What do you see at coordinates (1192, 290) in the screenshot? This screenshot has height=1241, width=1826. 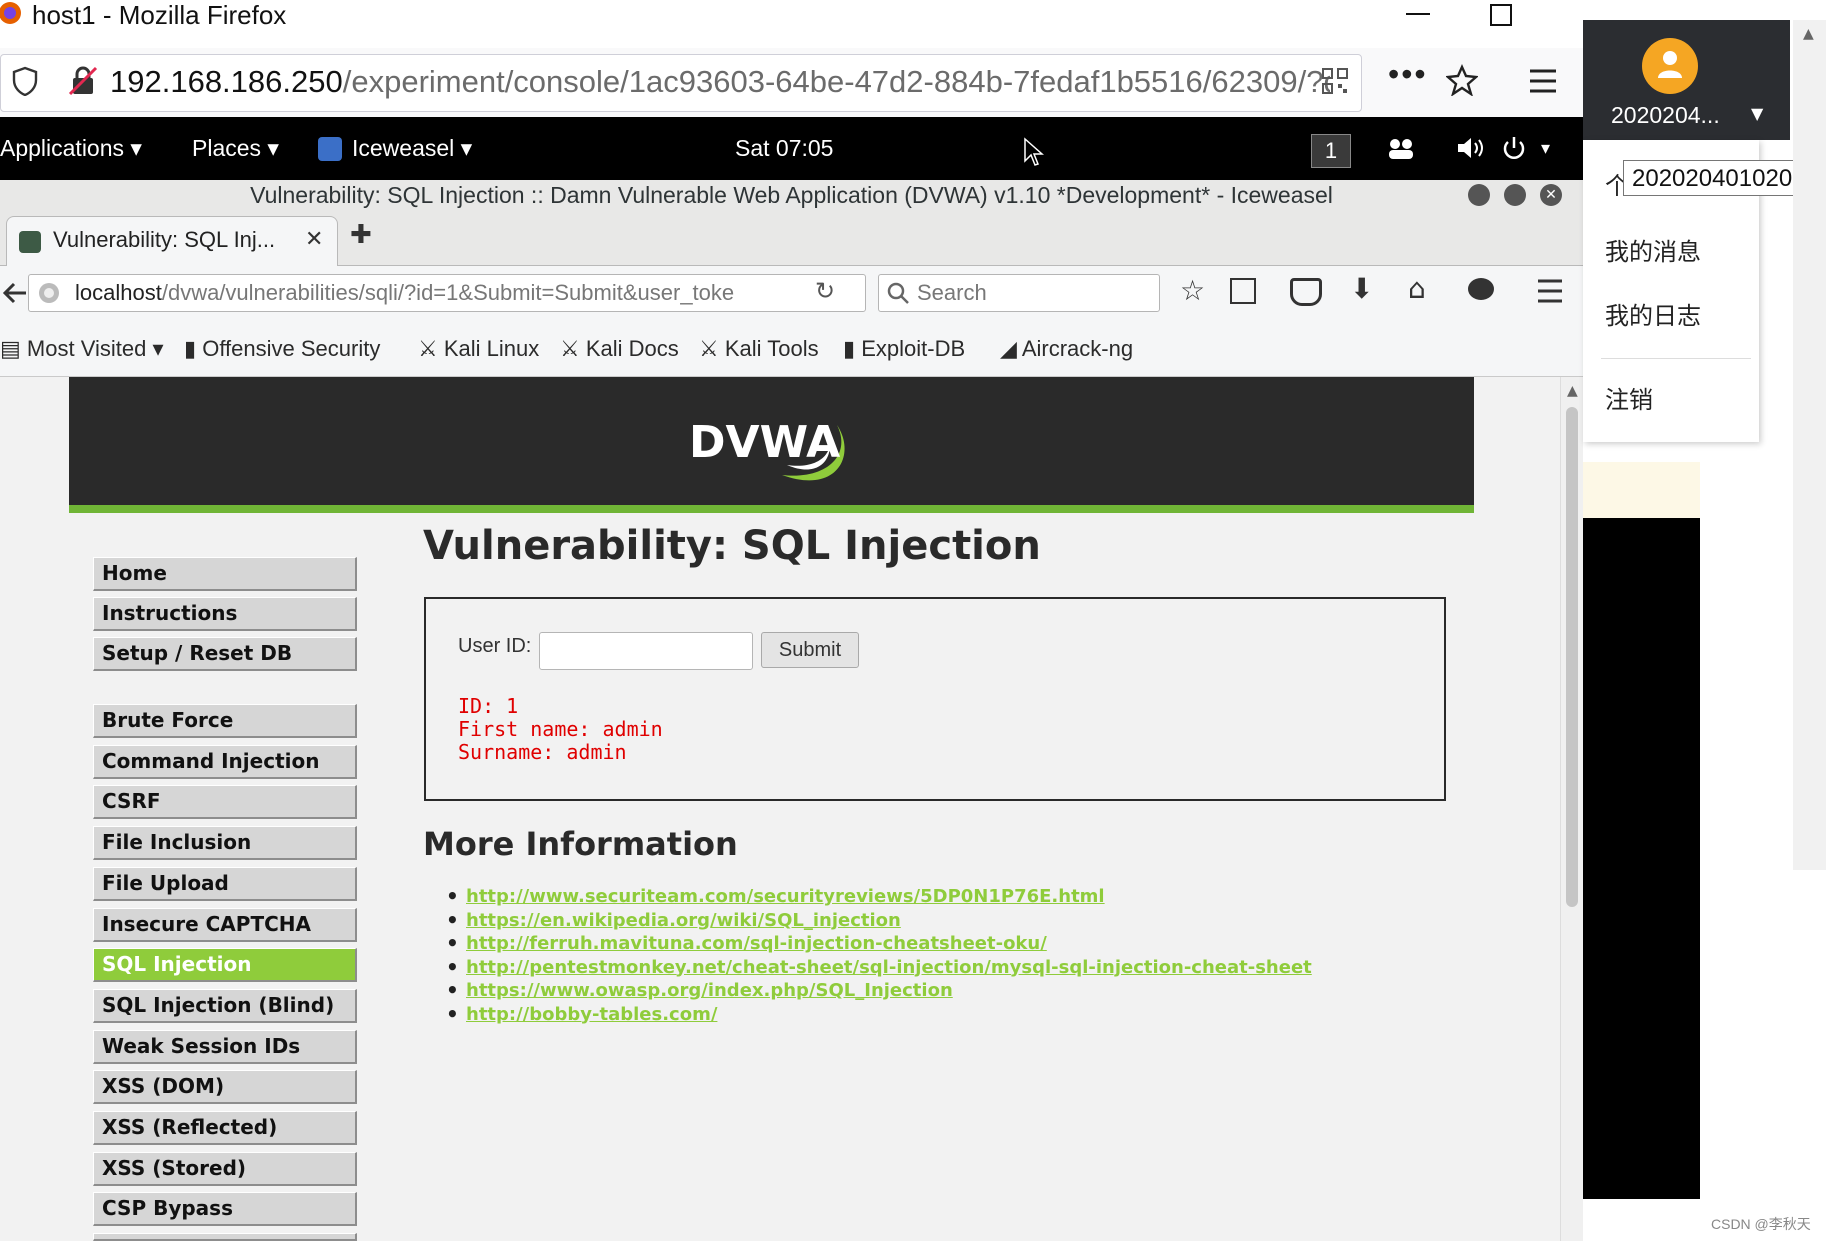 I see `bookmark-icon: ☆` at bounding box center [1192, 290].